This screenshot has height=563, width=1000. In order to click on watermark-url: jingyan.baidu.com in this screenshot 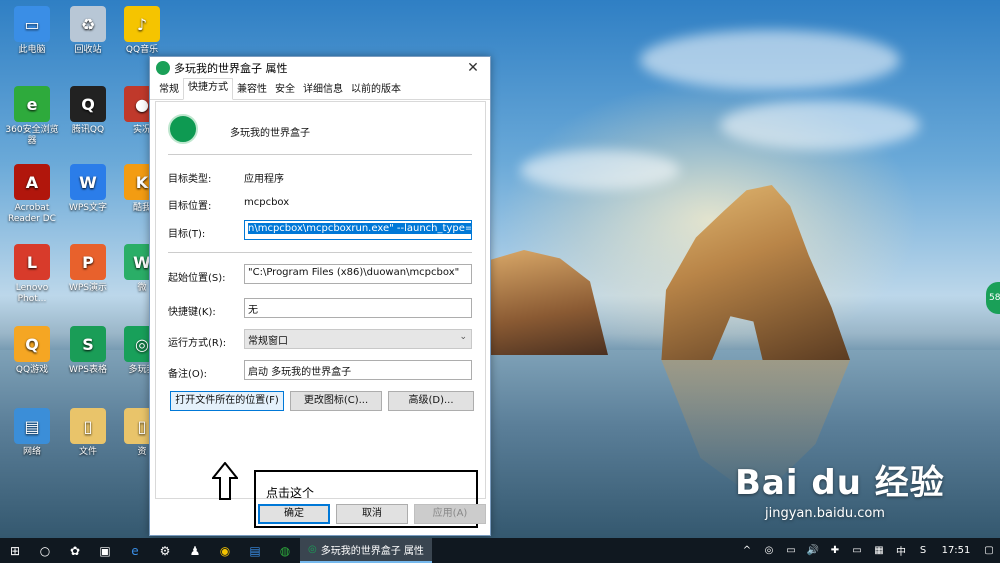, I will do `click(825, 513)`.